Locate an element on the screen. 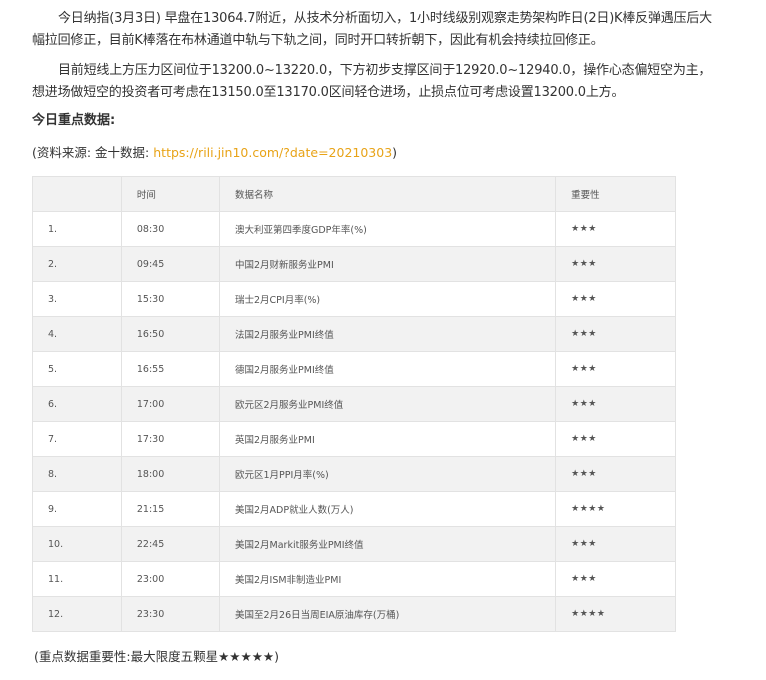 This screenshot has width=766, height=680. table-row: 8. 18:00 欧元区1月PPI月率(%) ★★★ is located at coordinates (354, 474).